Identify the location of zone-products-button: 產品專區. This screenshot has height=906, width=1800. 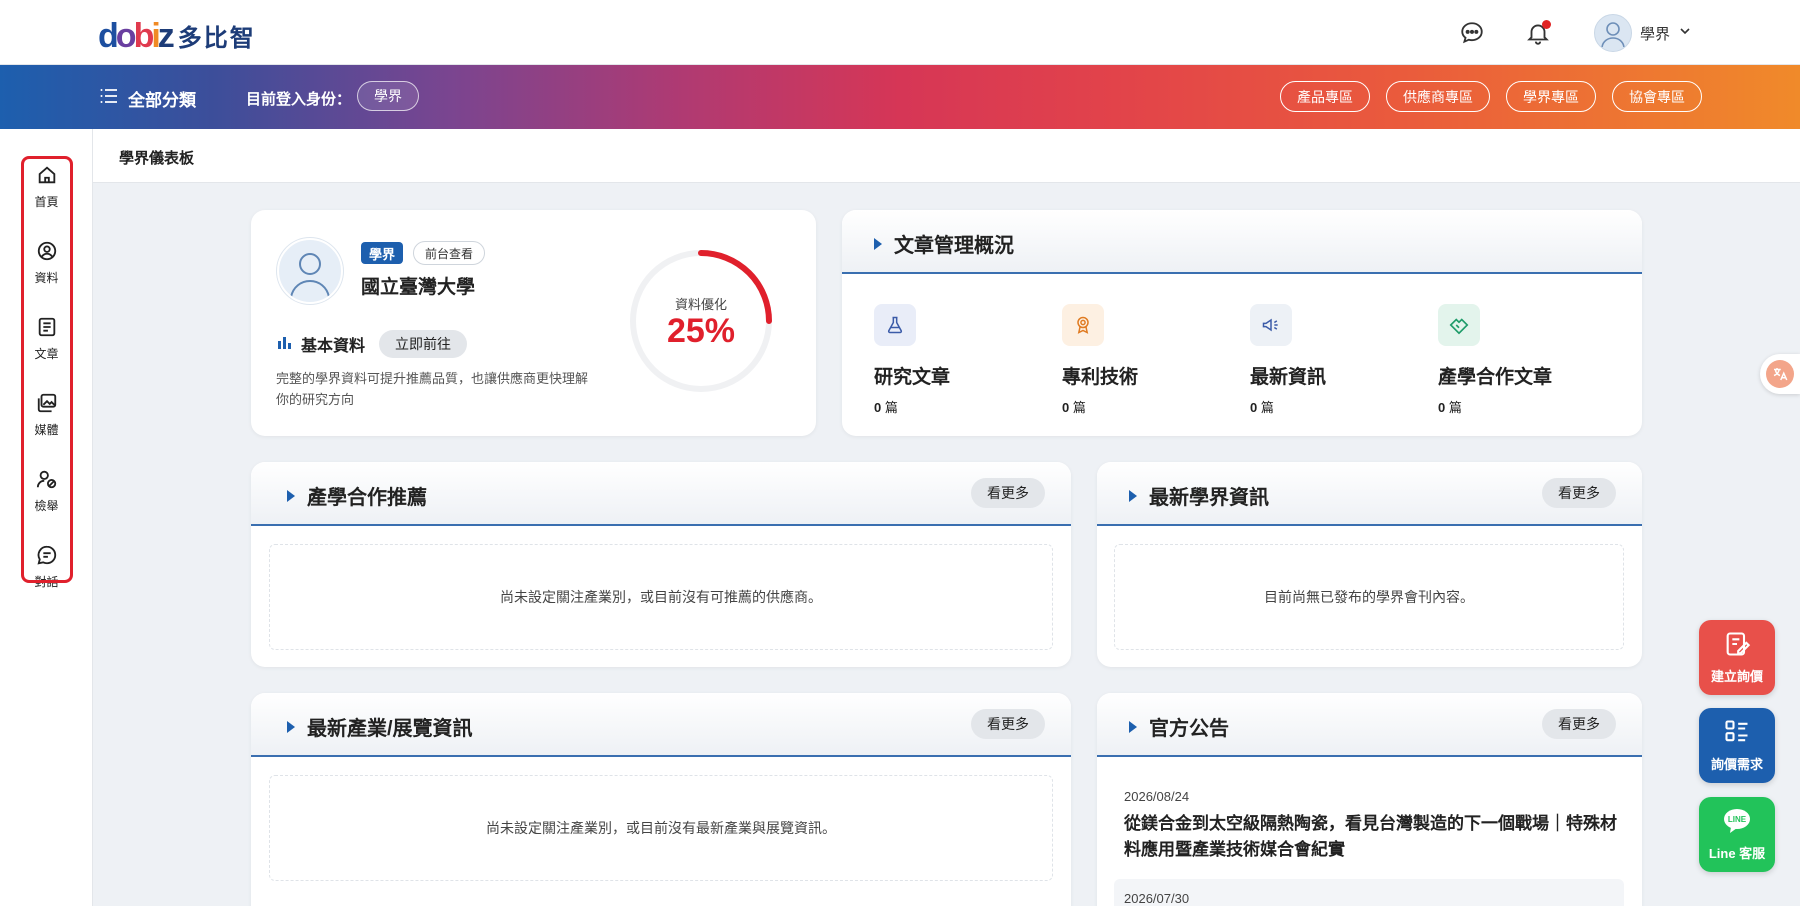
(1325, 96).